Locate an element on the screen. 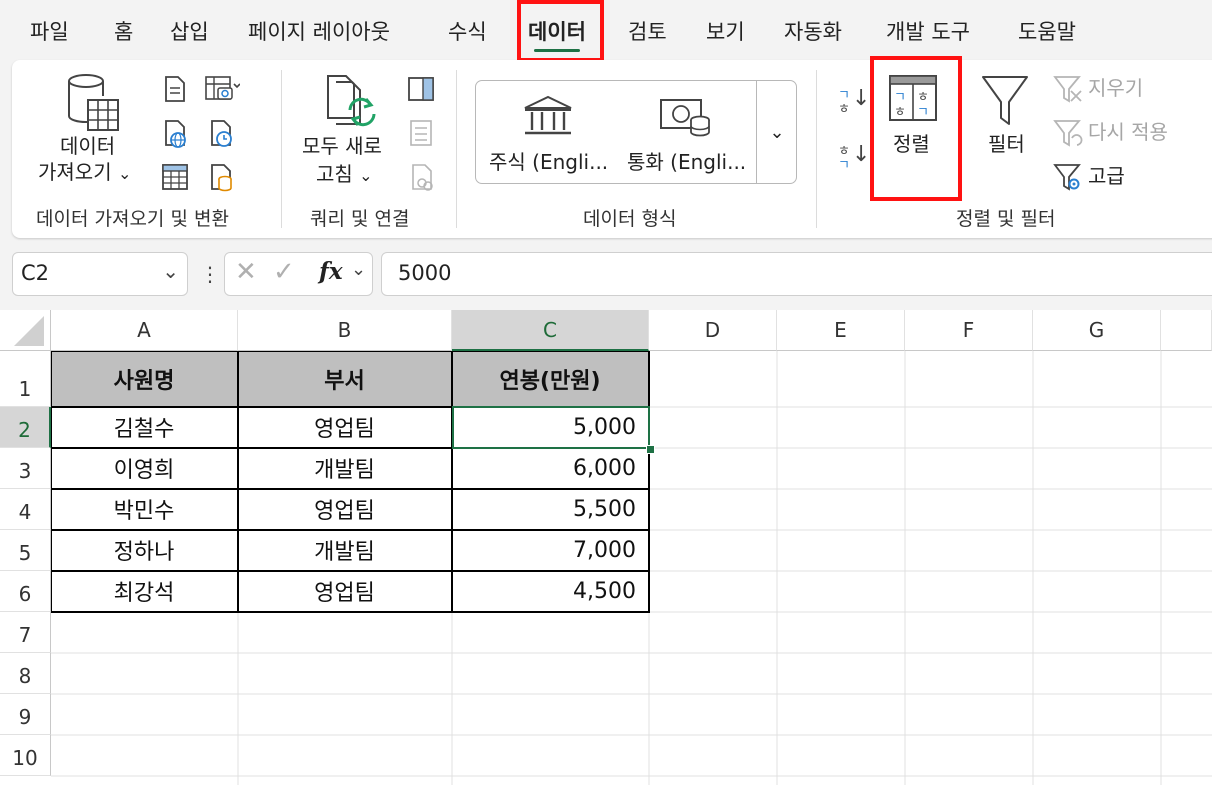  tab-automate: 자동화 is located at coordinates (813, 32).